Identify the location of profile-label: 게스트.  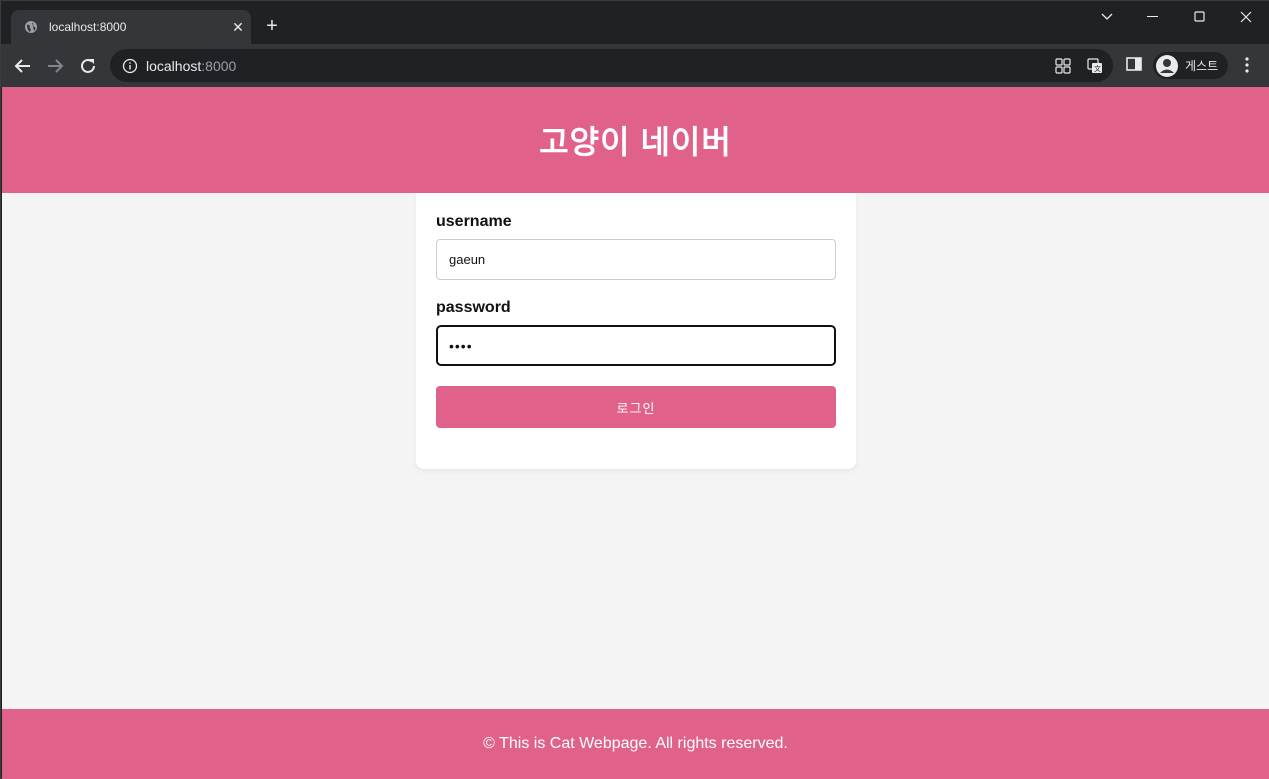
(1202, 66).